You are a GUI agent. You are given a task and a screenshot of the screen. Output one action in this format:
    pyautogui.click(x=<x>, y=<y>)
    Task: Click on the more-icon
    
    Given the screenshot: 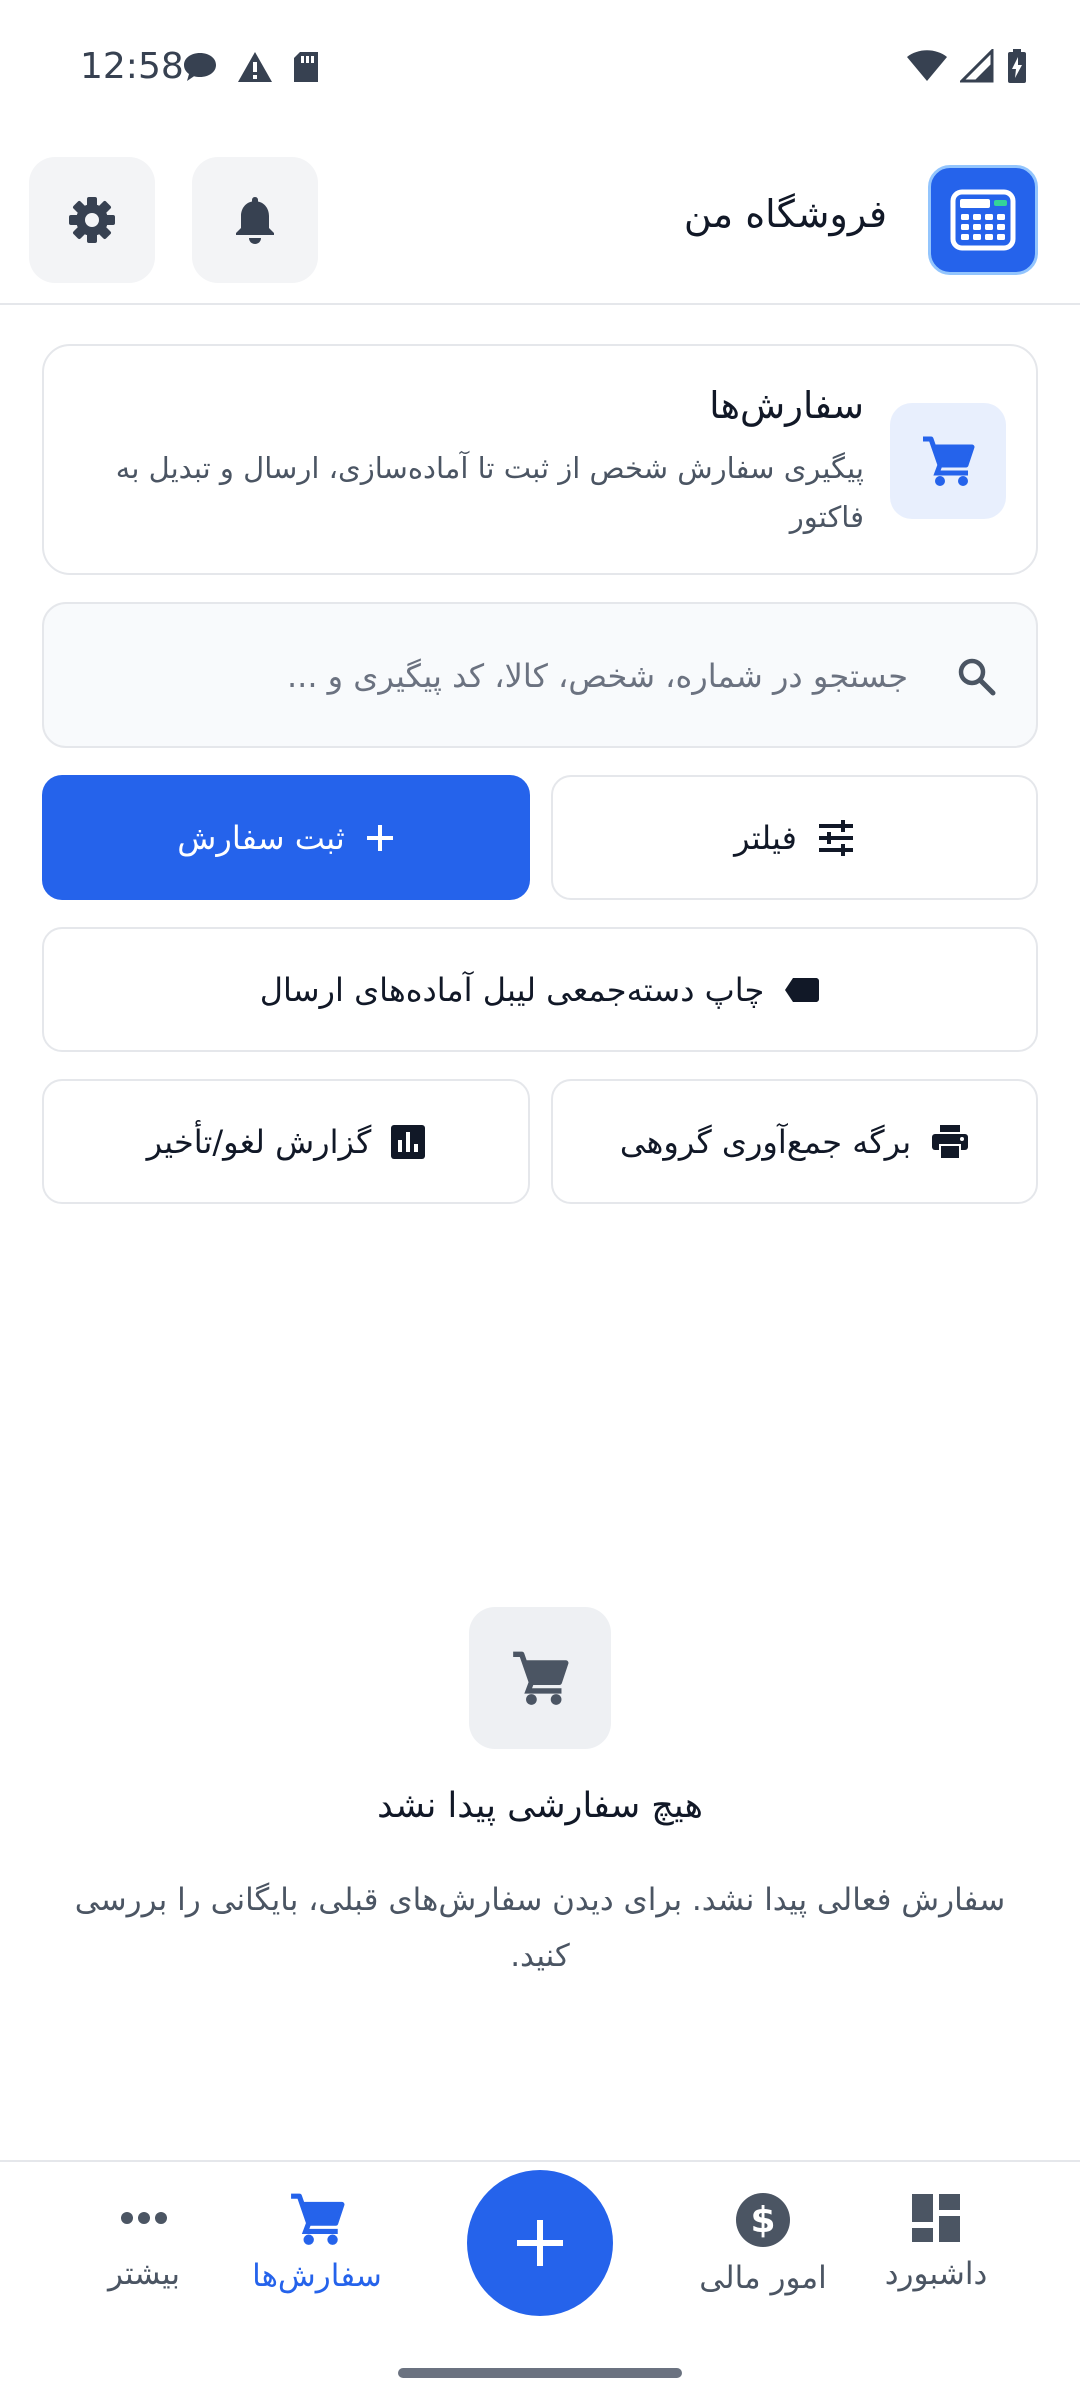 What is the action you would take?
    pyautogui.click(x=144, y=2218)
    